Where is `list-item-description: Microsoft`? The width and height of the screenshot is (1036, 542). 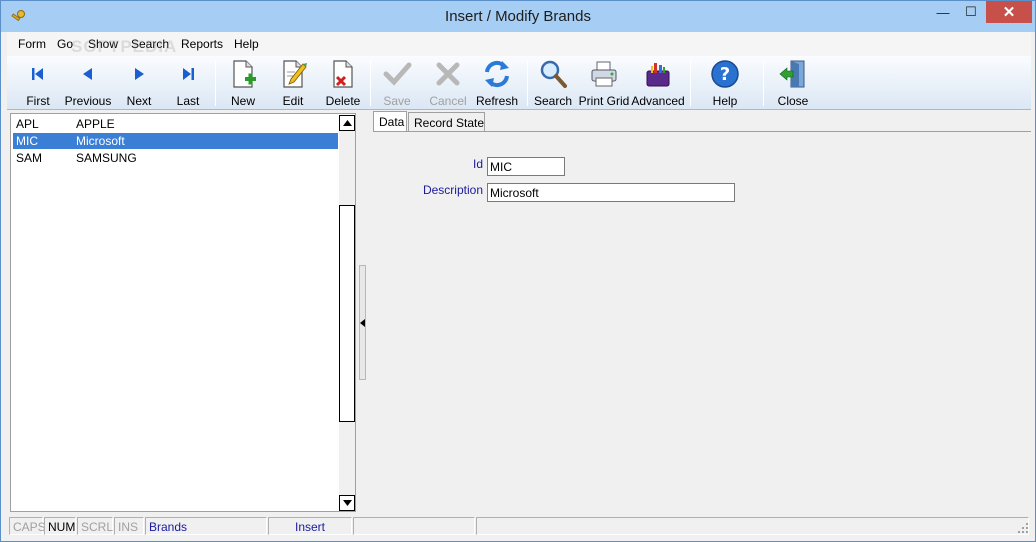 list-item-description: Microsoft is located at coordinates (100, 141).